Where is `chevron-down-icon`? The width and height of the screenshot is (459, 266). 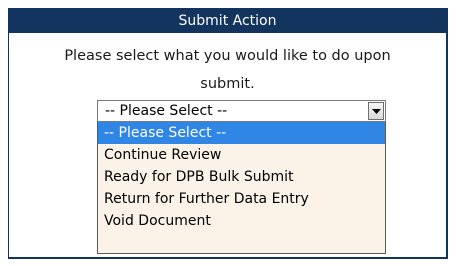 chevron-down-icon is located at coordinates (376, 111).